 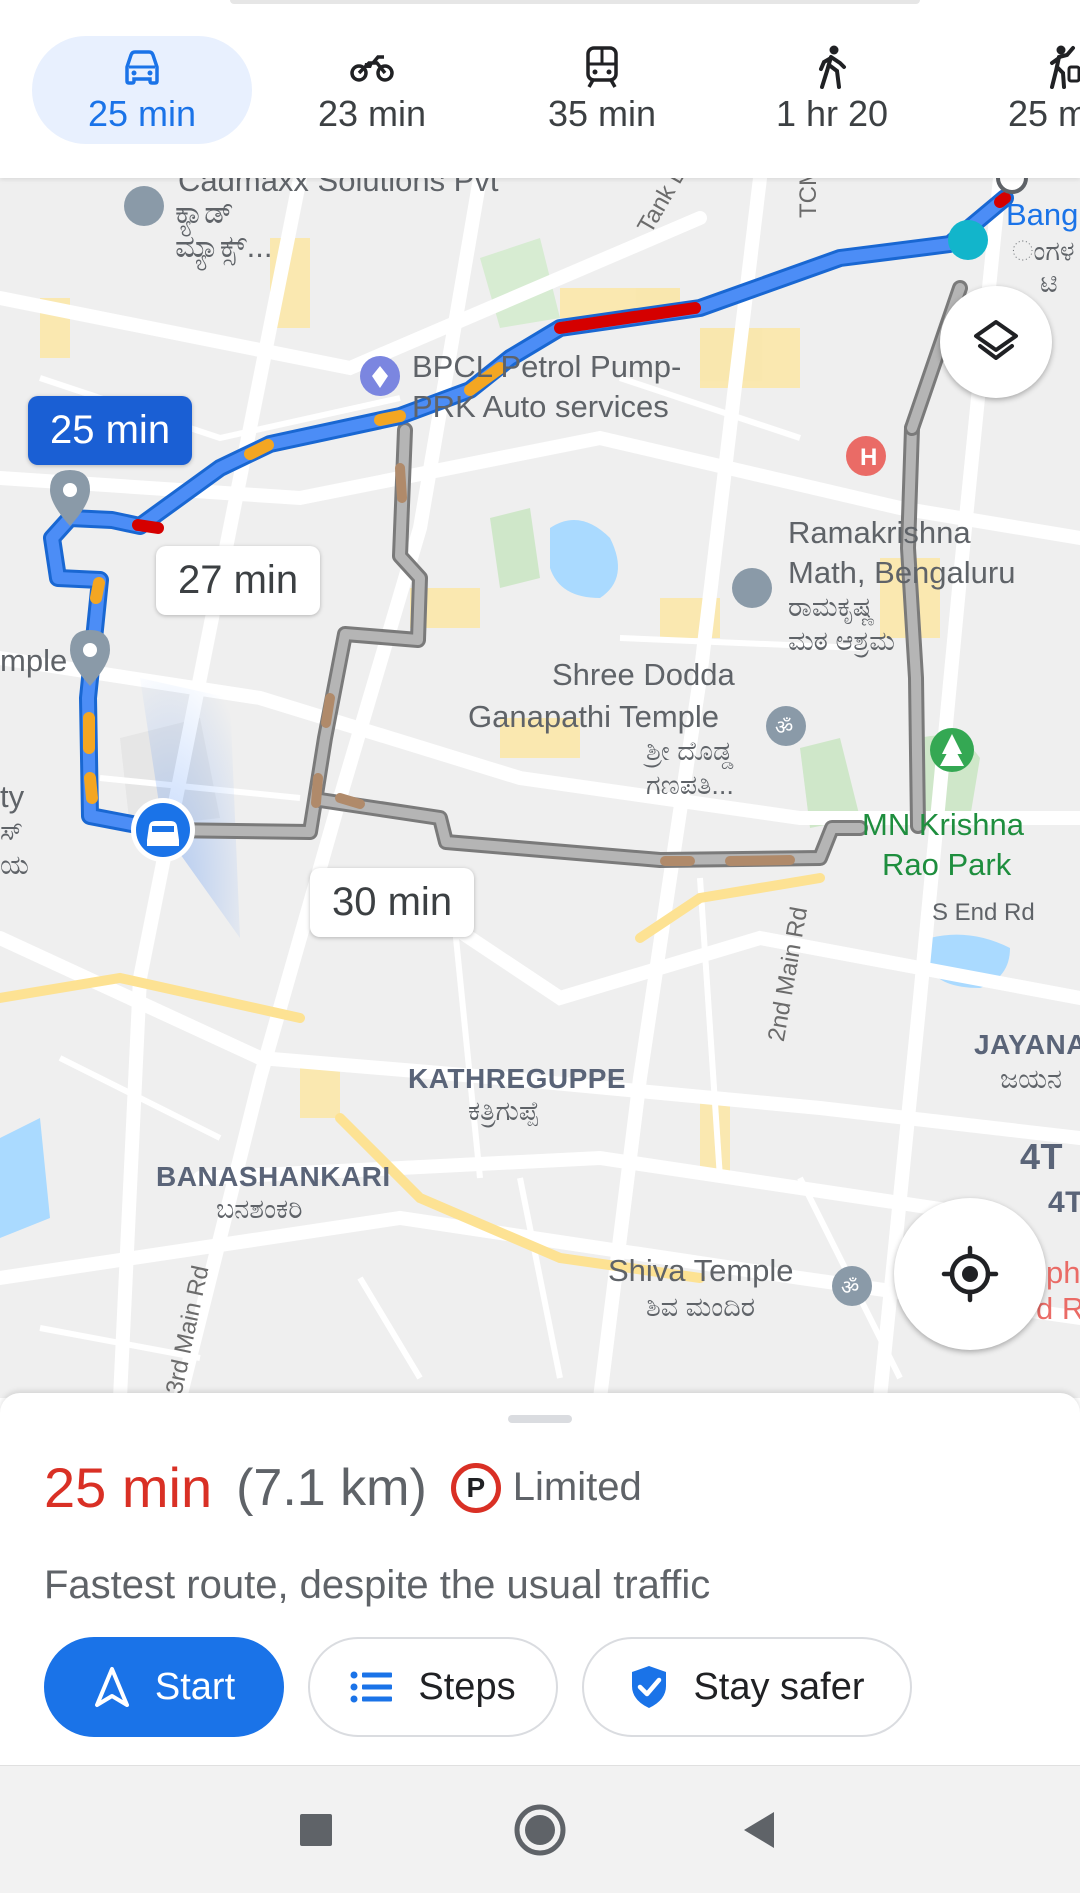 I want to click on mode-ride: 25 min, so click(x=1016, y=90).